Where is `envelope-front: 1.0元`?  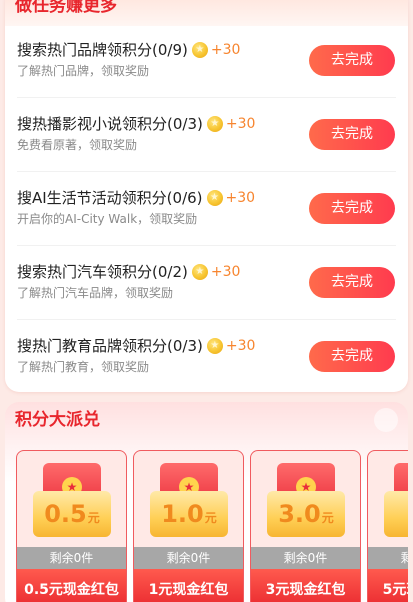
envelope-front: 1.0元 is located at coordinates (189, 514).